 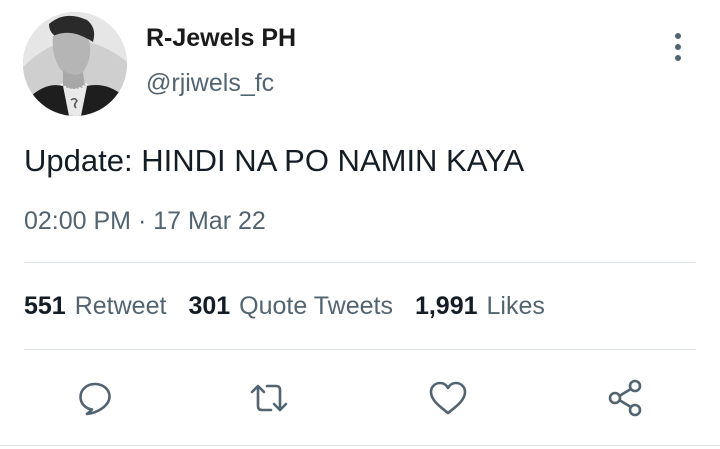 What do you see at coordinates (120, 306) in the screenshot?
I see `retweet-label: Retweet` at bounding box center [120, 306].